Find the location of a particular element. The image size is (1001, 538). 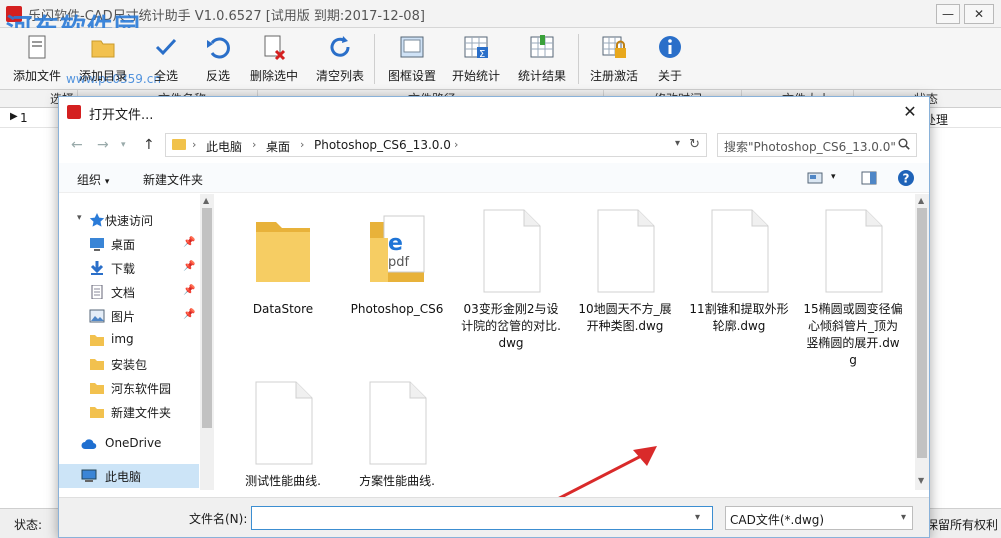

view-mode-icon is located at coordinates (815, 178).